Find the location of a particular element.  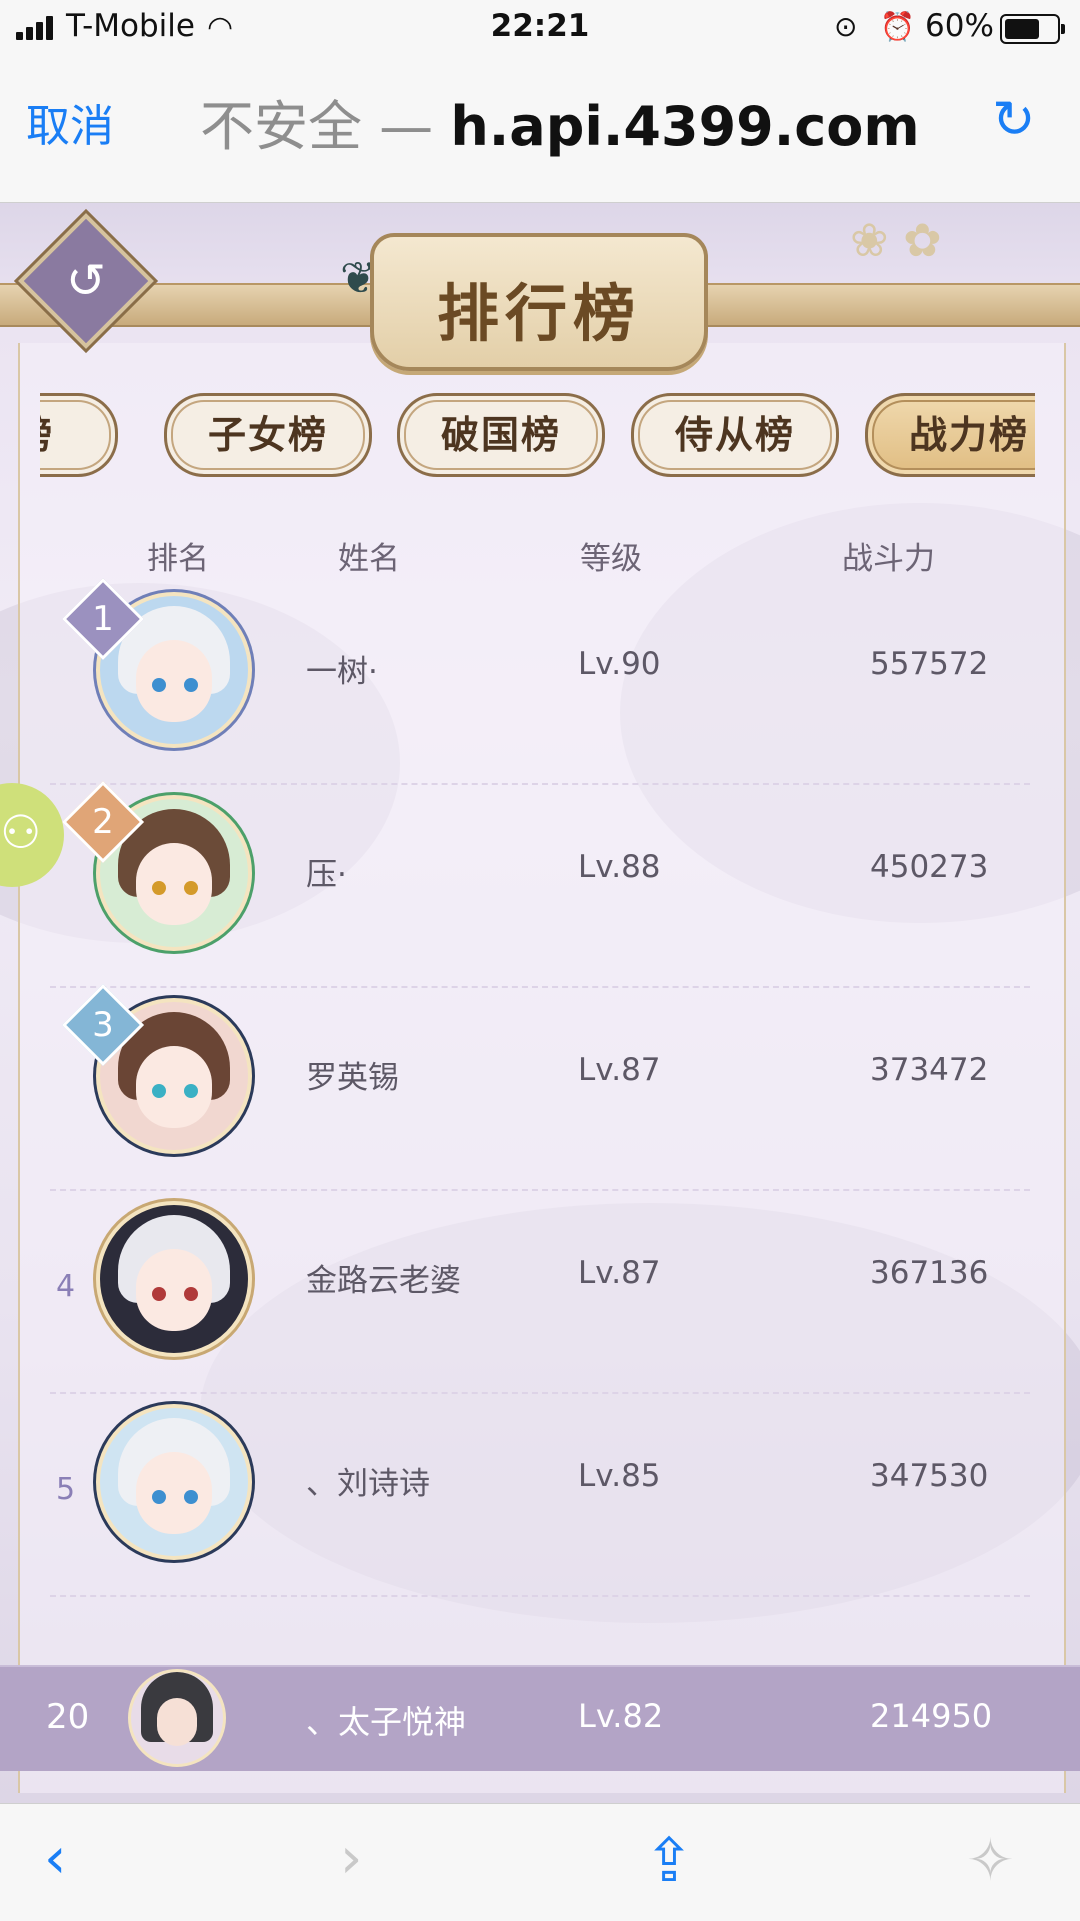

page-title: 排行榜 is located at coordinates (538, 313).